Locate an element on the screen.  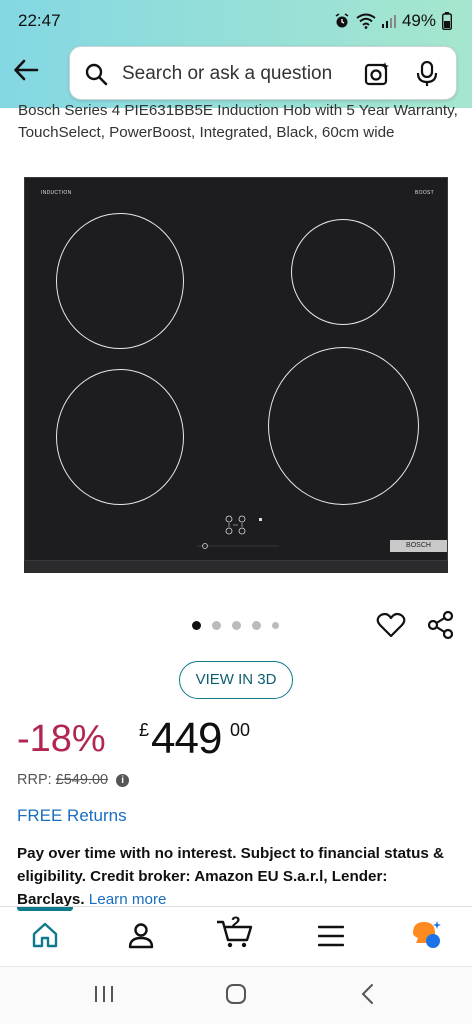
top-header: 22:47 49% Search or ask a question is located at coordinates (236, 54).